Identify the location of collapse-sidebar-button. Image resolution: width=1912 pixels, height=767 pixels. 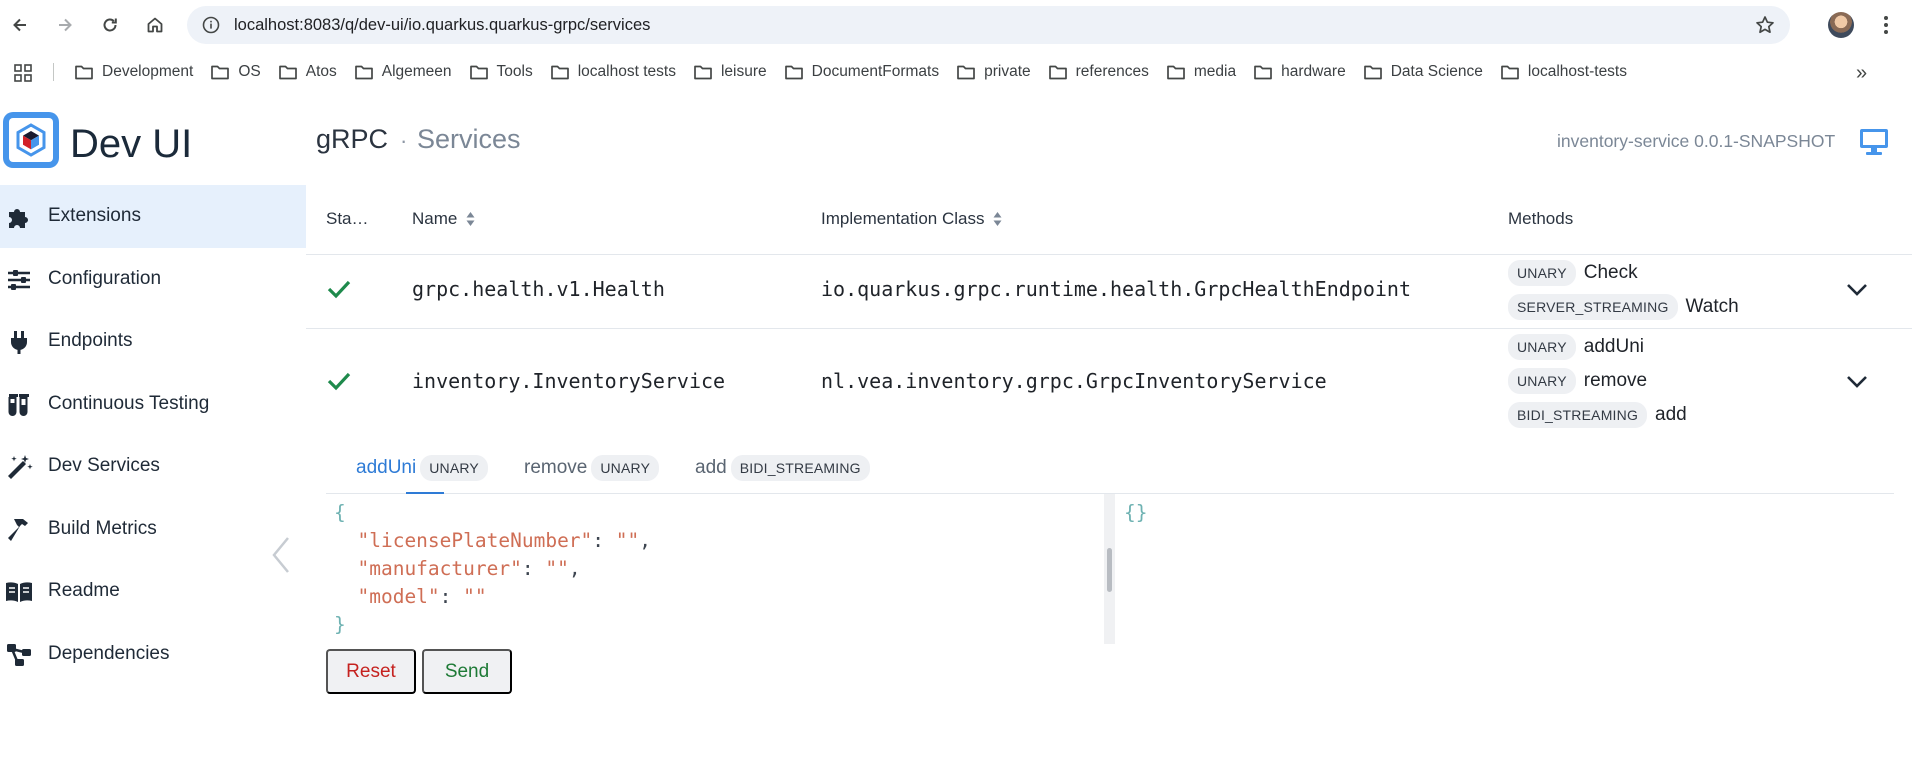
(281, 555).